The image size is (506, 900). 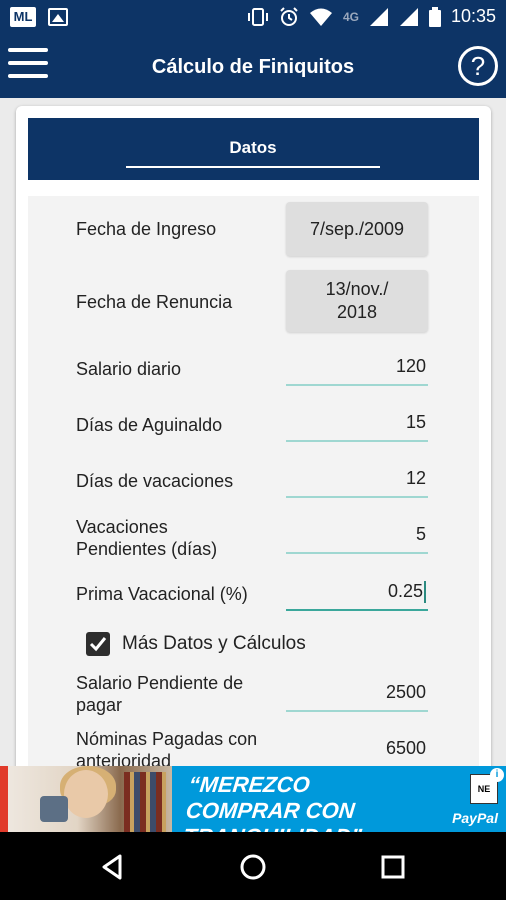 What do you see at coordinates (155, 481) in the screenshot?
I see `dias-vacaciones-label: Días de vacaciones` at bounding box center [155, 481].